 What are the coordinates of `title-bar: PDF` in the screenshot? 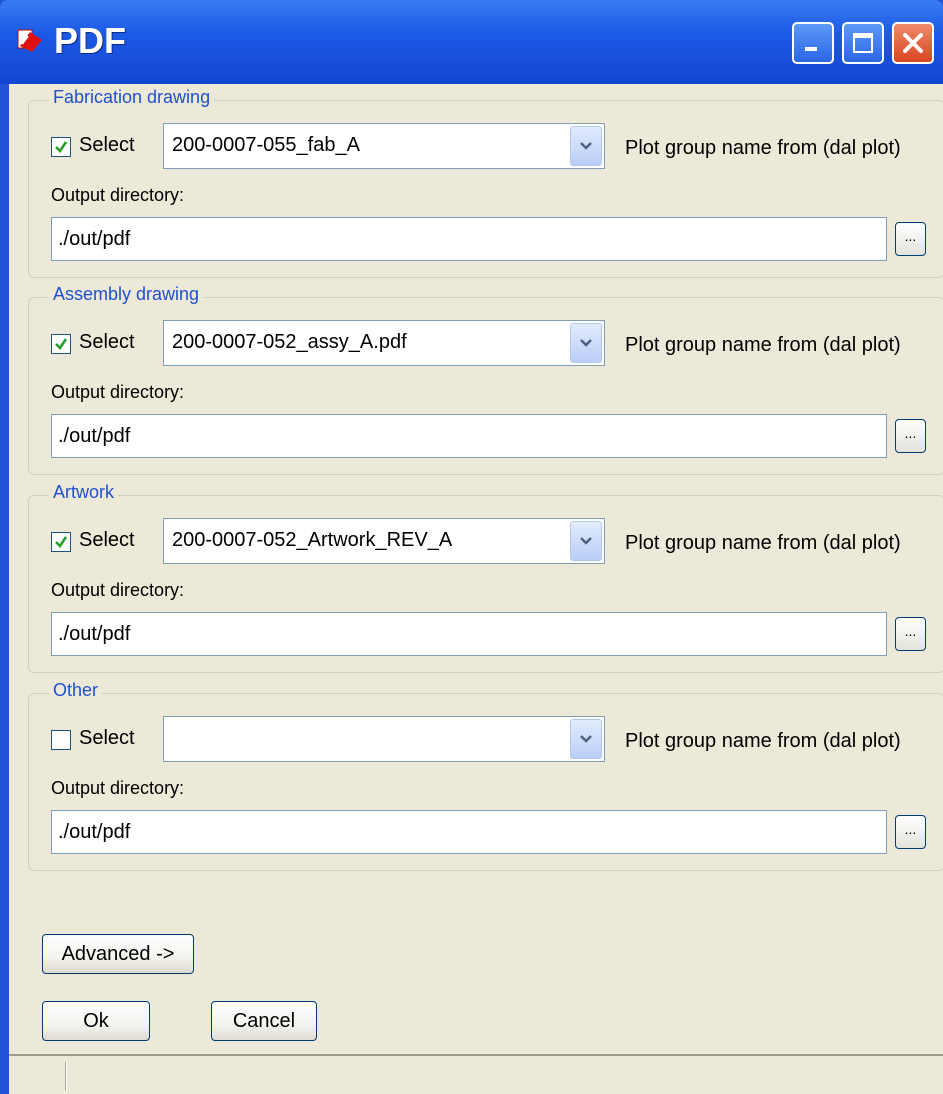 It's located at (471, 42).